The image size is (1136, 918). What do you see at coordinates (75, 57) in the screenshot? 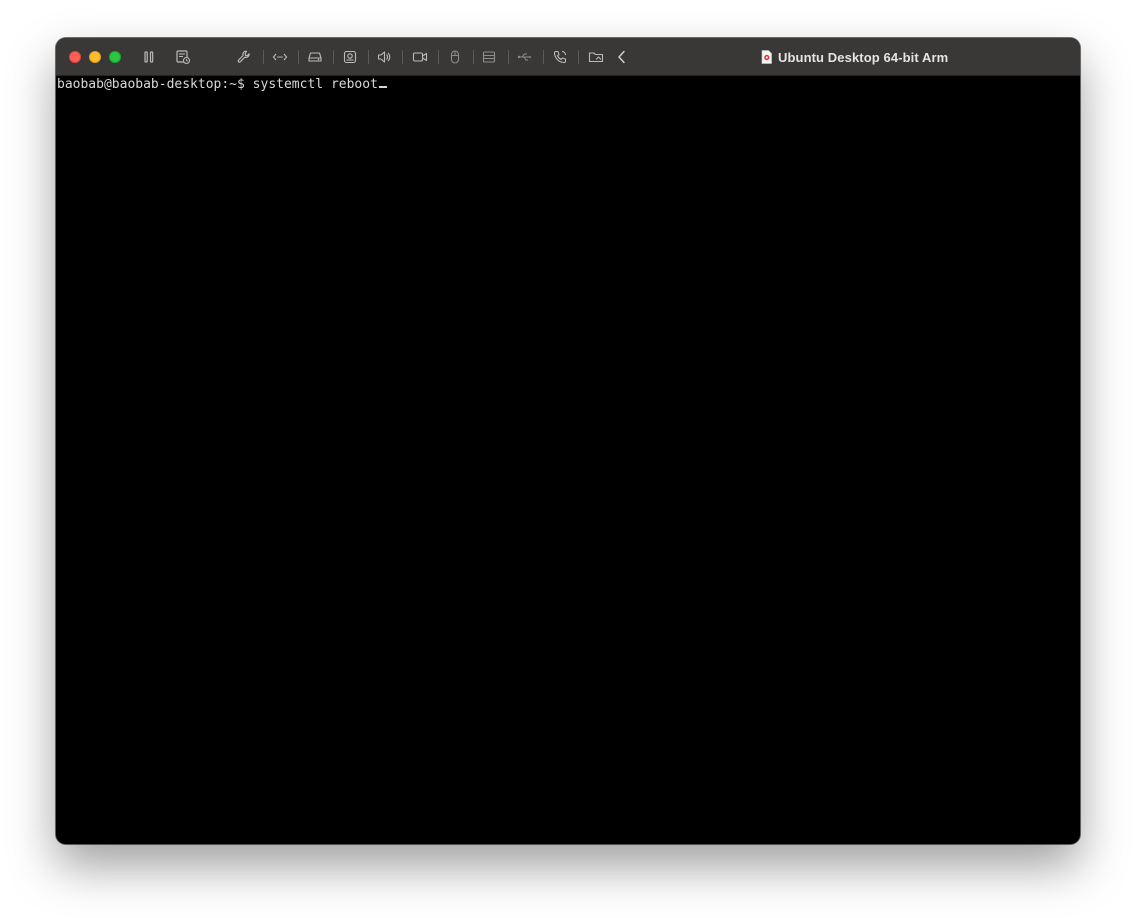
I see `close-button` at bounding box center [75, 57].